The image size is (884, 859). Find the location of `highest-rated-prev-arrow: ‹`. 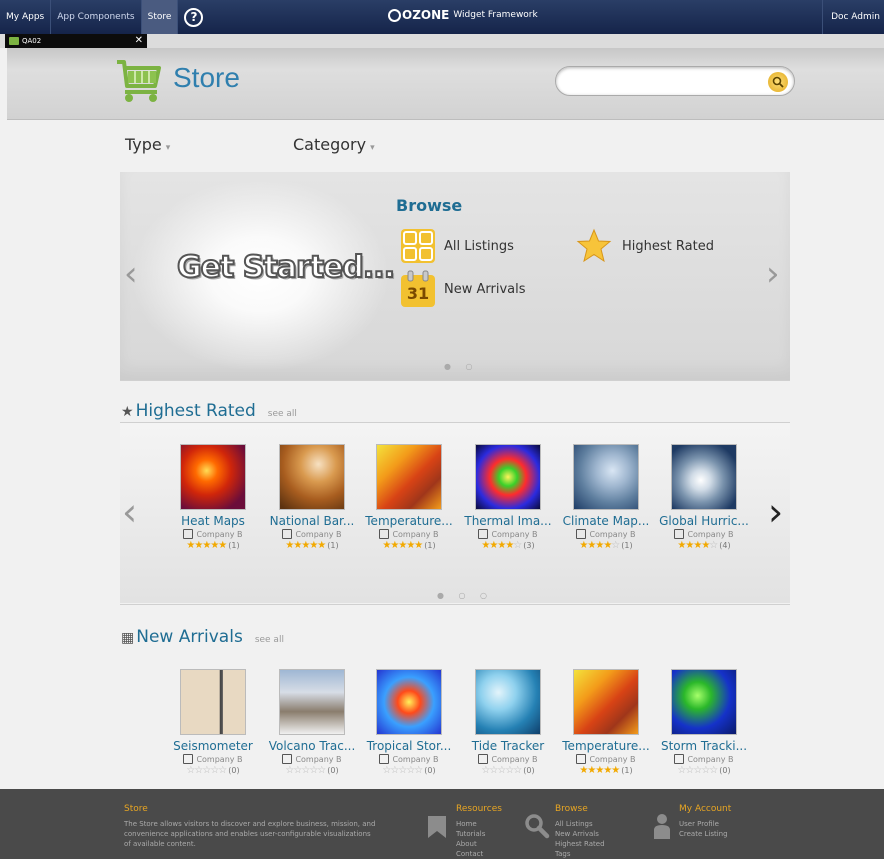

highest-rated-prev-arrow: ‹ is located at coordinates (129, 512).